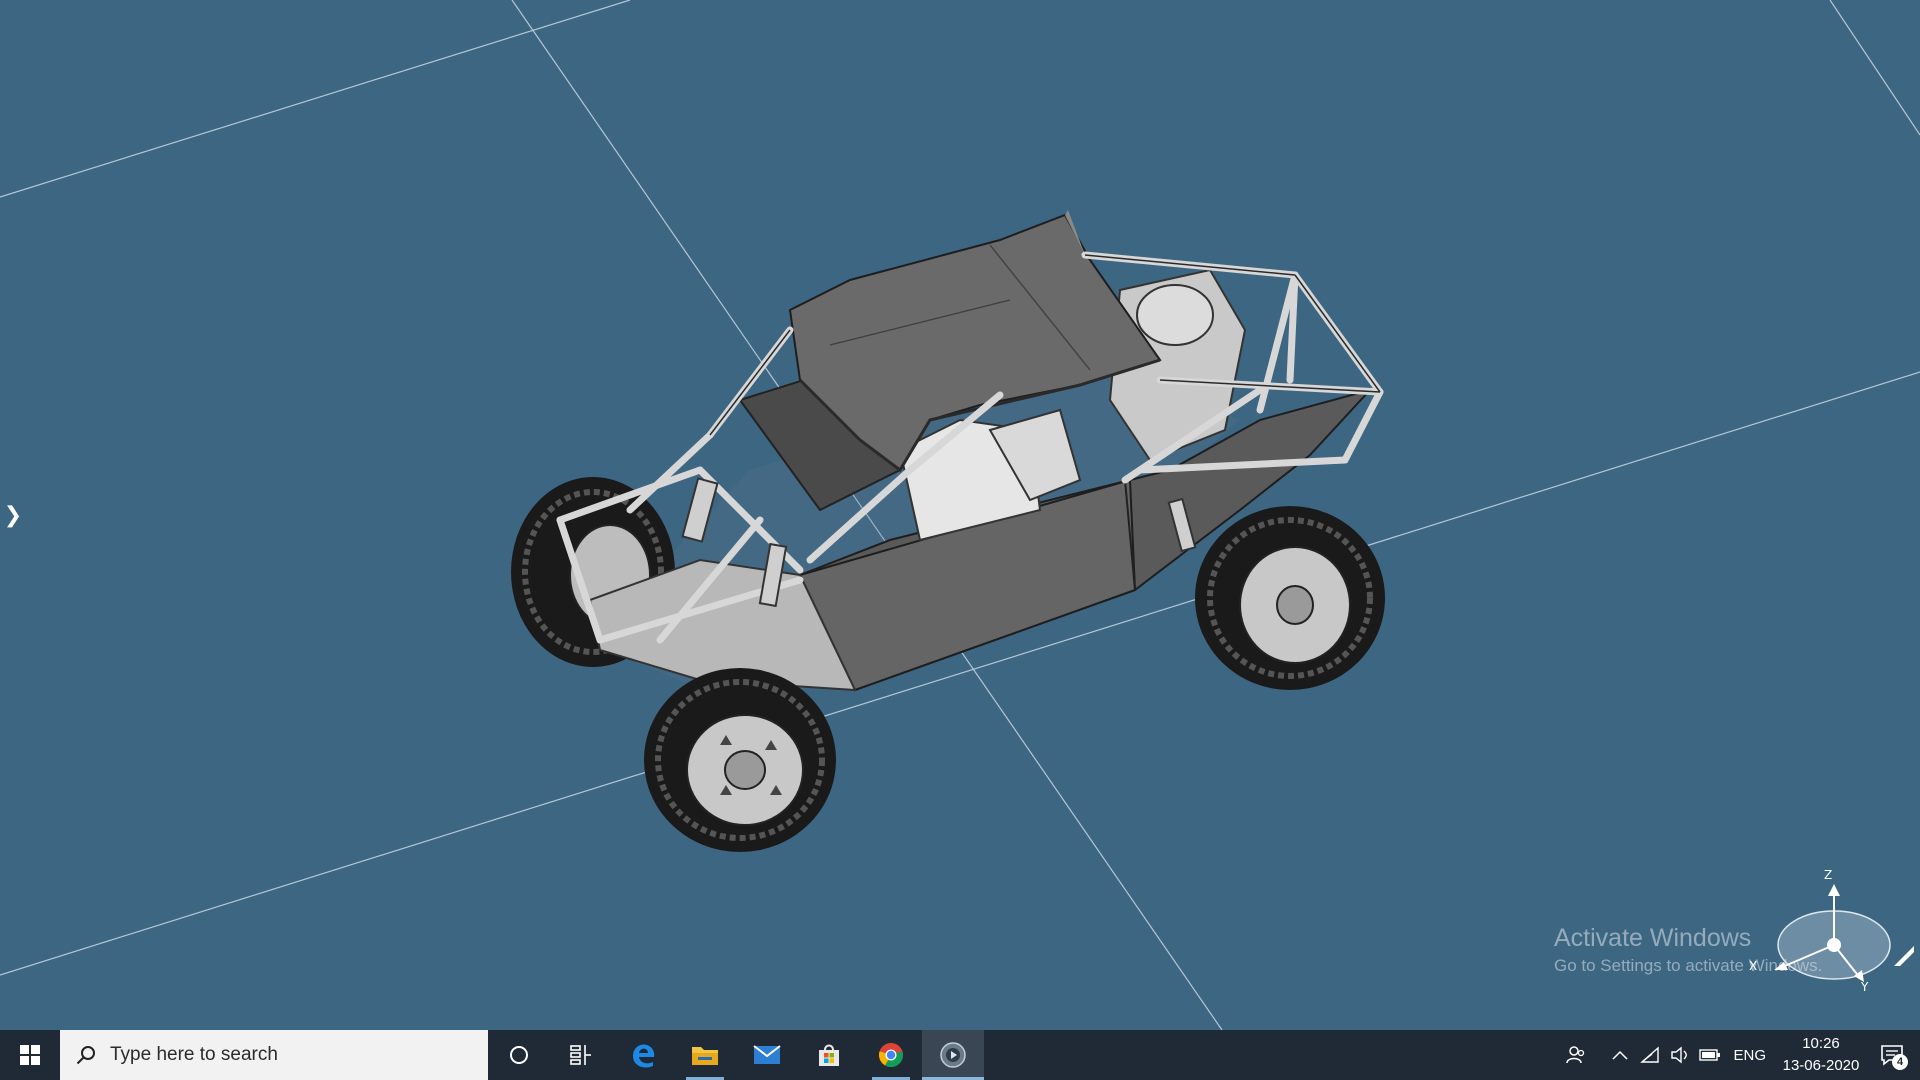 This screenshot has width=1920, height=1080. I want to click on store-button, so click(829, 1055).